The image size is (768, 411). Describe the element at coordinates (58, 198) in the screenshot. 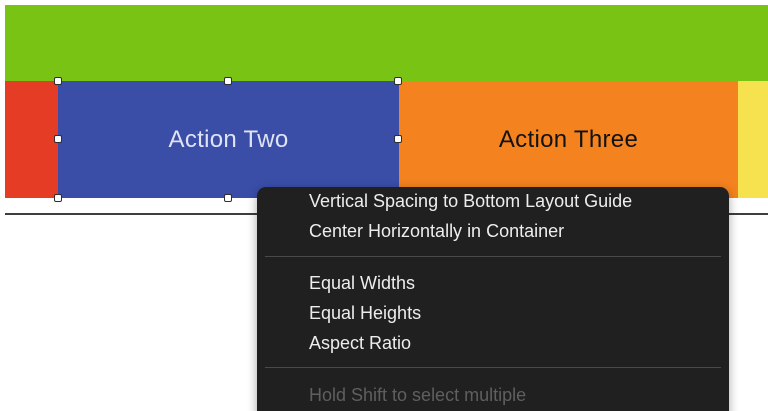

I see `resize-handle-bottom-left` at that location.